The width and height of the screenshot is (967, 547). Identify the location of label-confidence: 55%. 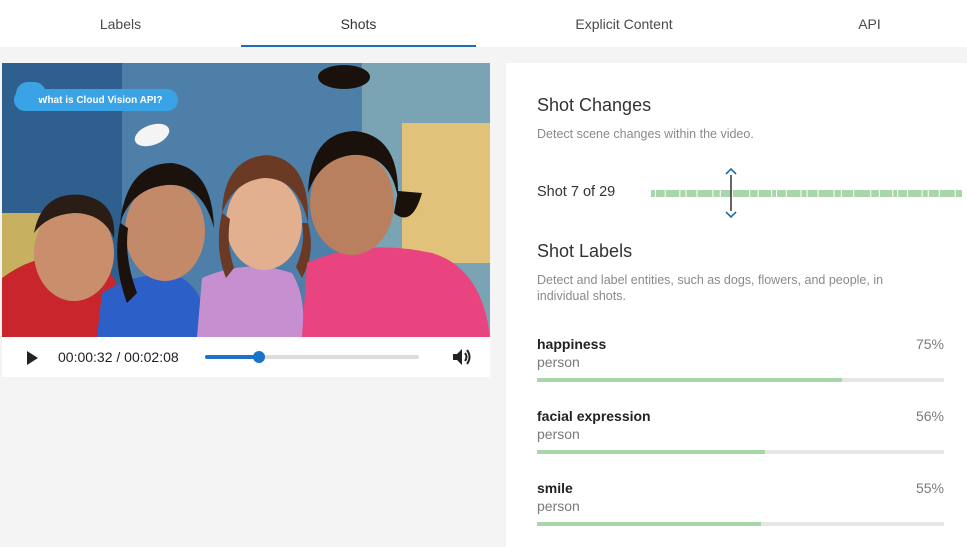
(929, 488).